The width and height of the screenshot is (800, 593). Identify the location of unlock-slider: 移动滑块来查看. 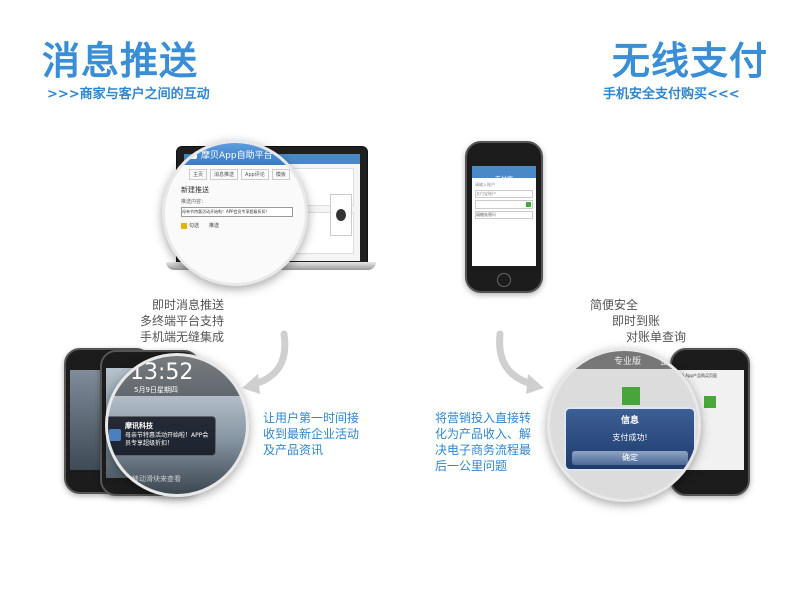
(156, 479).